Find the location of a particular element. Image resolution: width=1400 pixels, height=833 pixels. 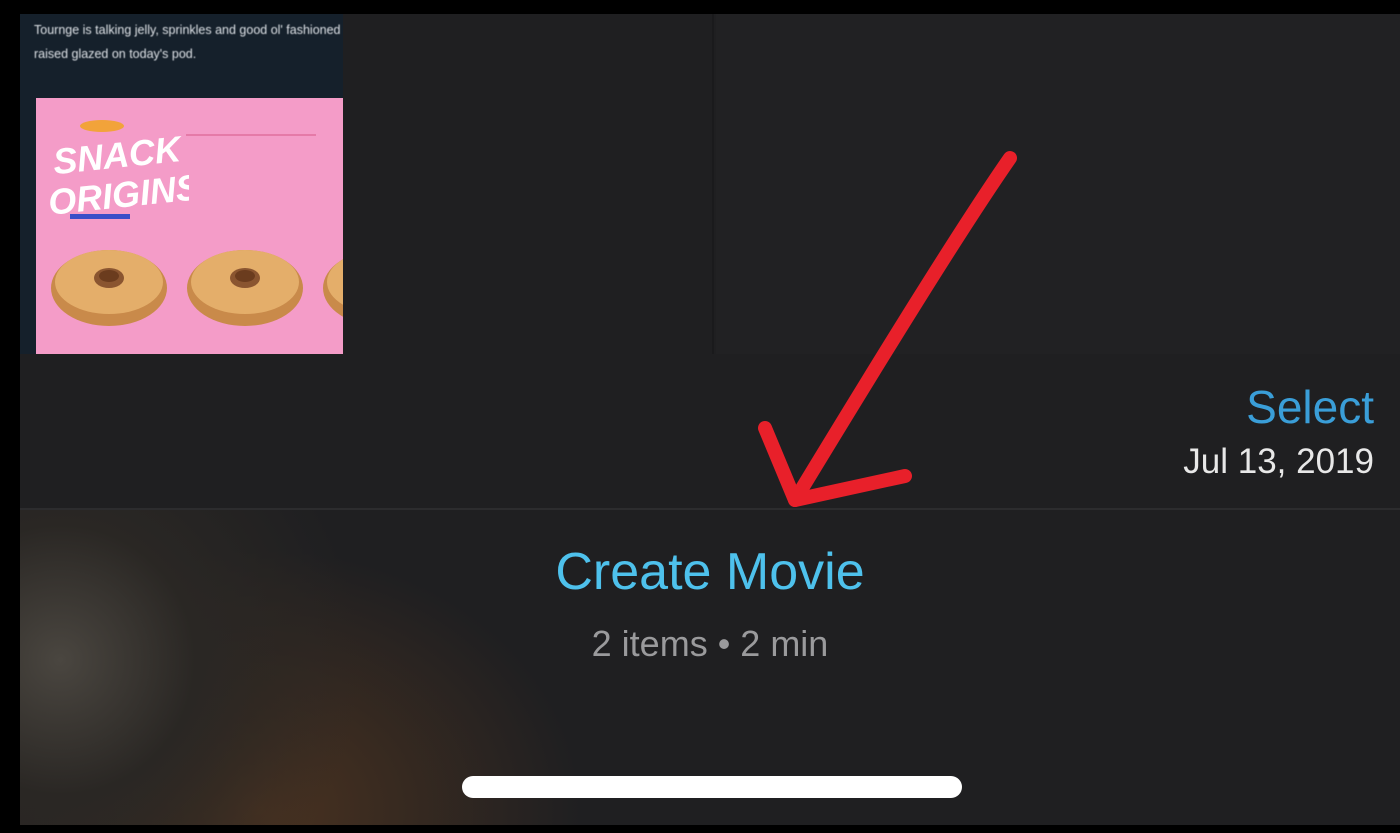

grid-divider is located at coordinates (713, 184).